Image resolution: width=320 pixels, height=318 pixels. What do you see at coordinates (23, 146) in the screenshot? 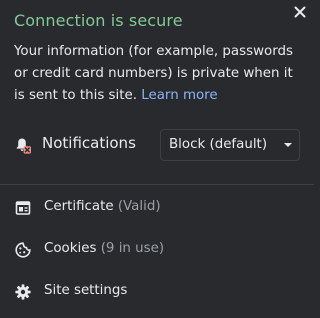
I see `notifications-blocked-icon` at bounding box center [23, 146].